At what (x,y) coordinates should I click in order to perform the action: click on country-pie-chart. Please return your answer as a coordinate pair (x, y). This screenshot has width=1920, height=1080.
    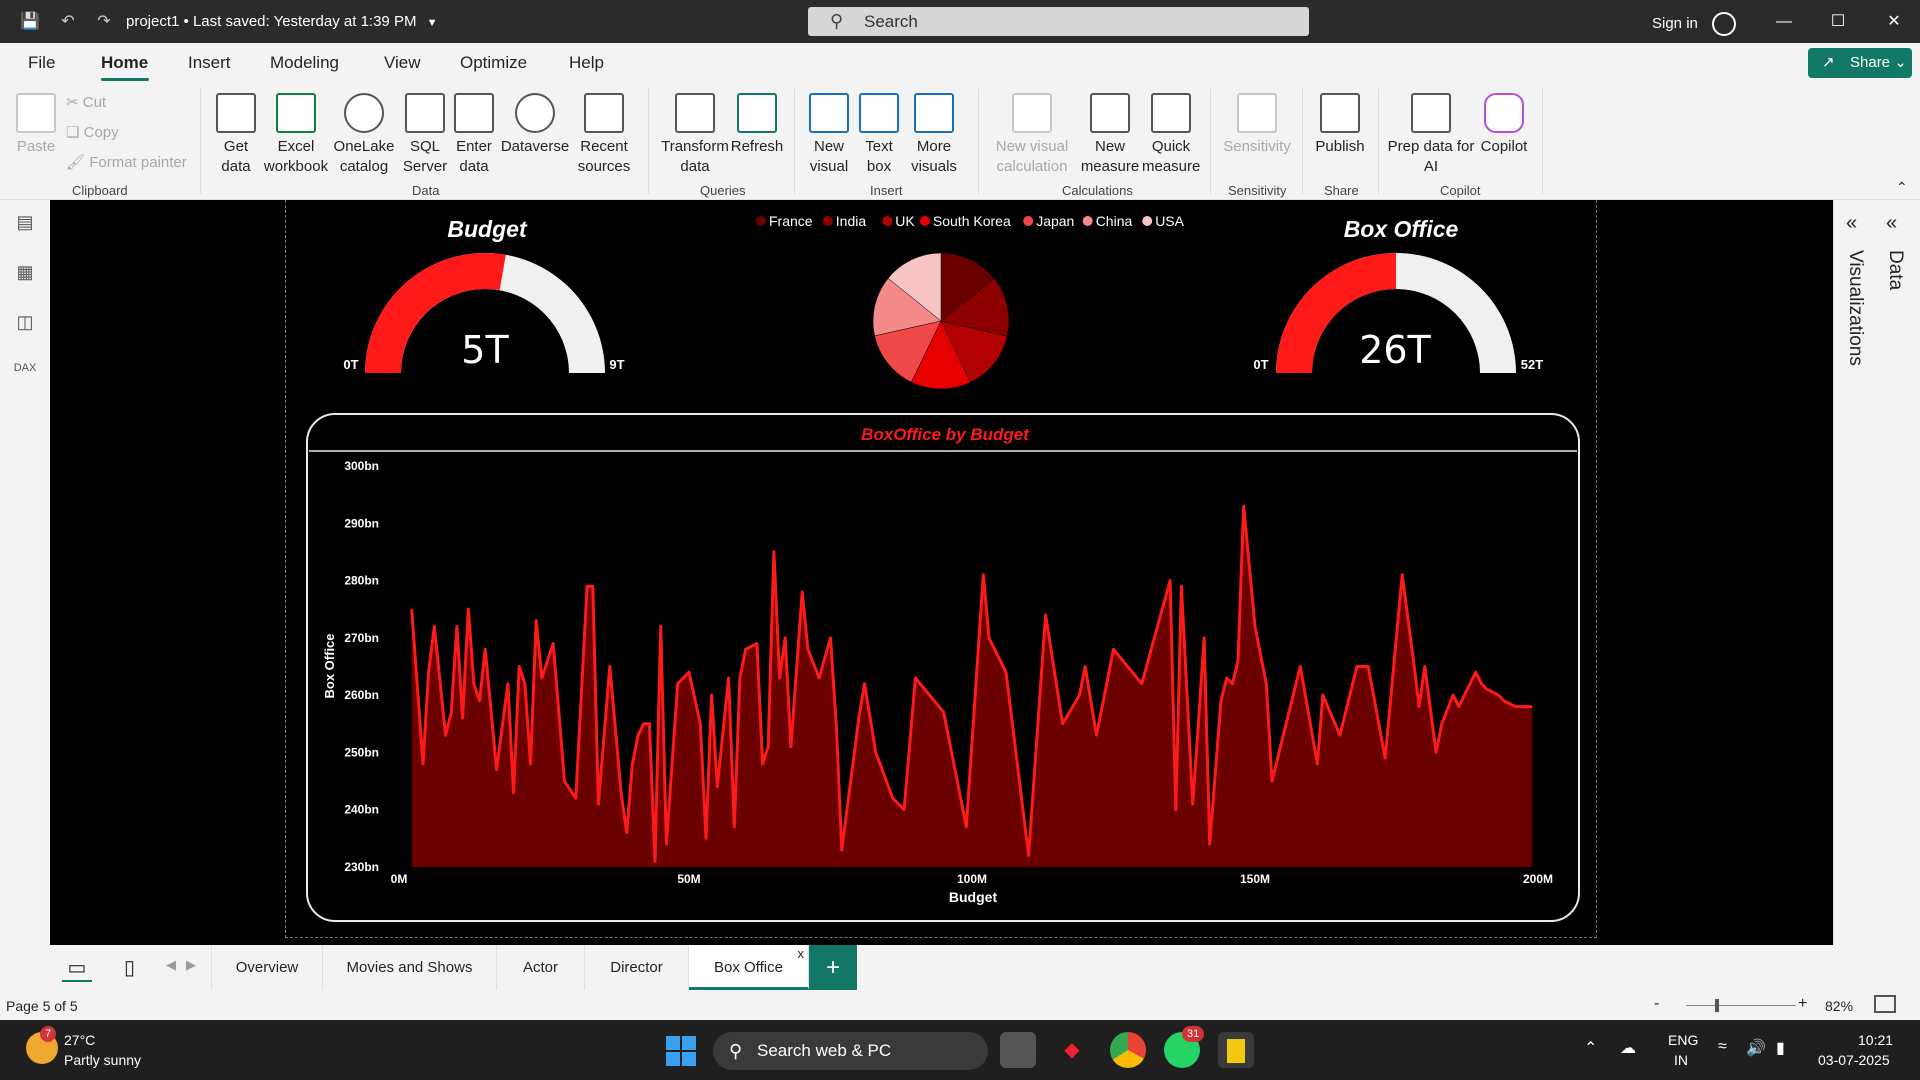
    Looking at the image, I should click on (941, 321).